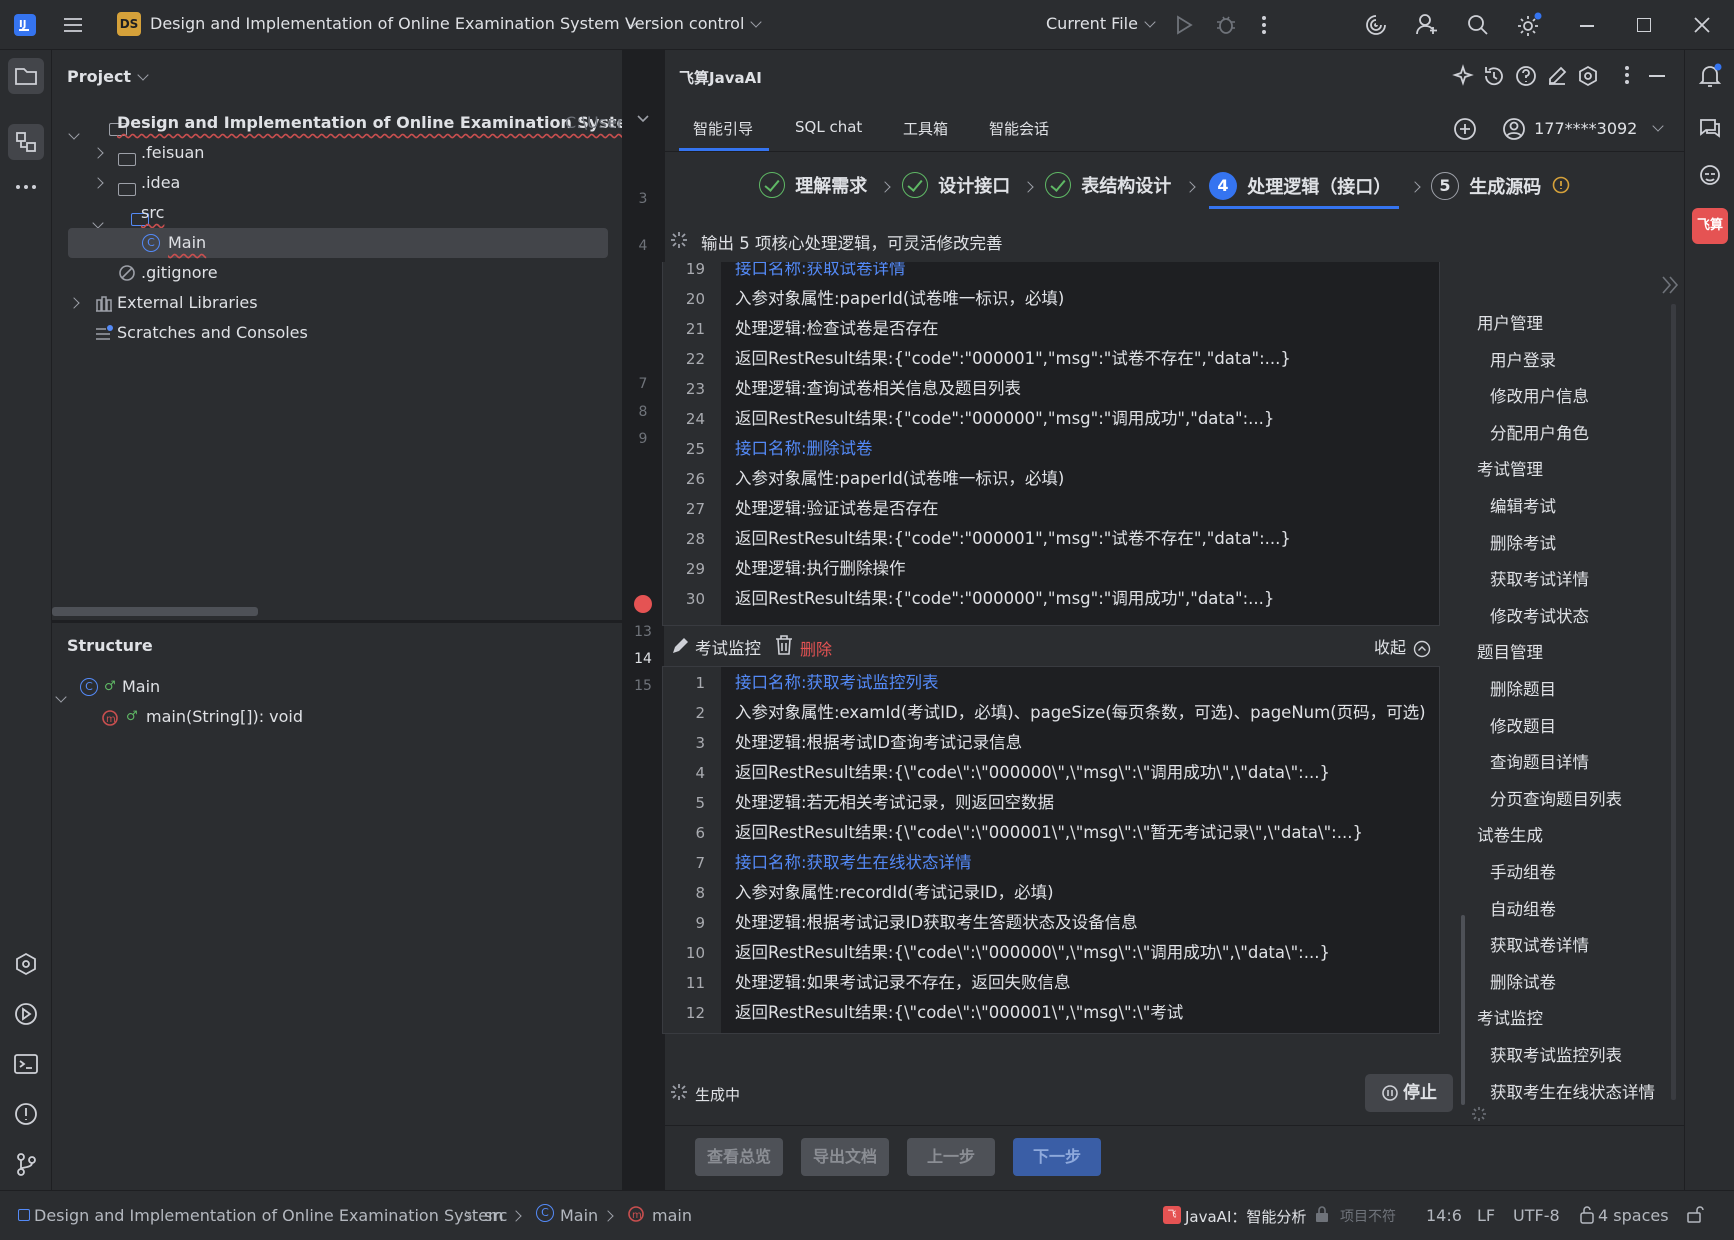 Image resolution: width=1734 pixels, height=1240 pixels. What do you see at coordinates (26, 1164) in the screenshot?
I see `git-icon` at bounding box center [26, 1164].